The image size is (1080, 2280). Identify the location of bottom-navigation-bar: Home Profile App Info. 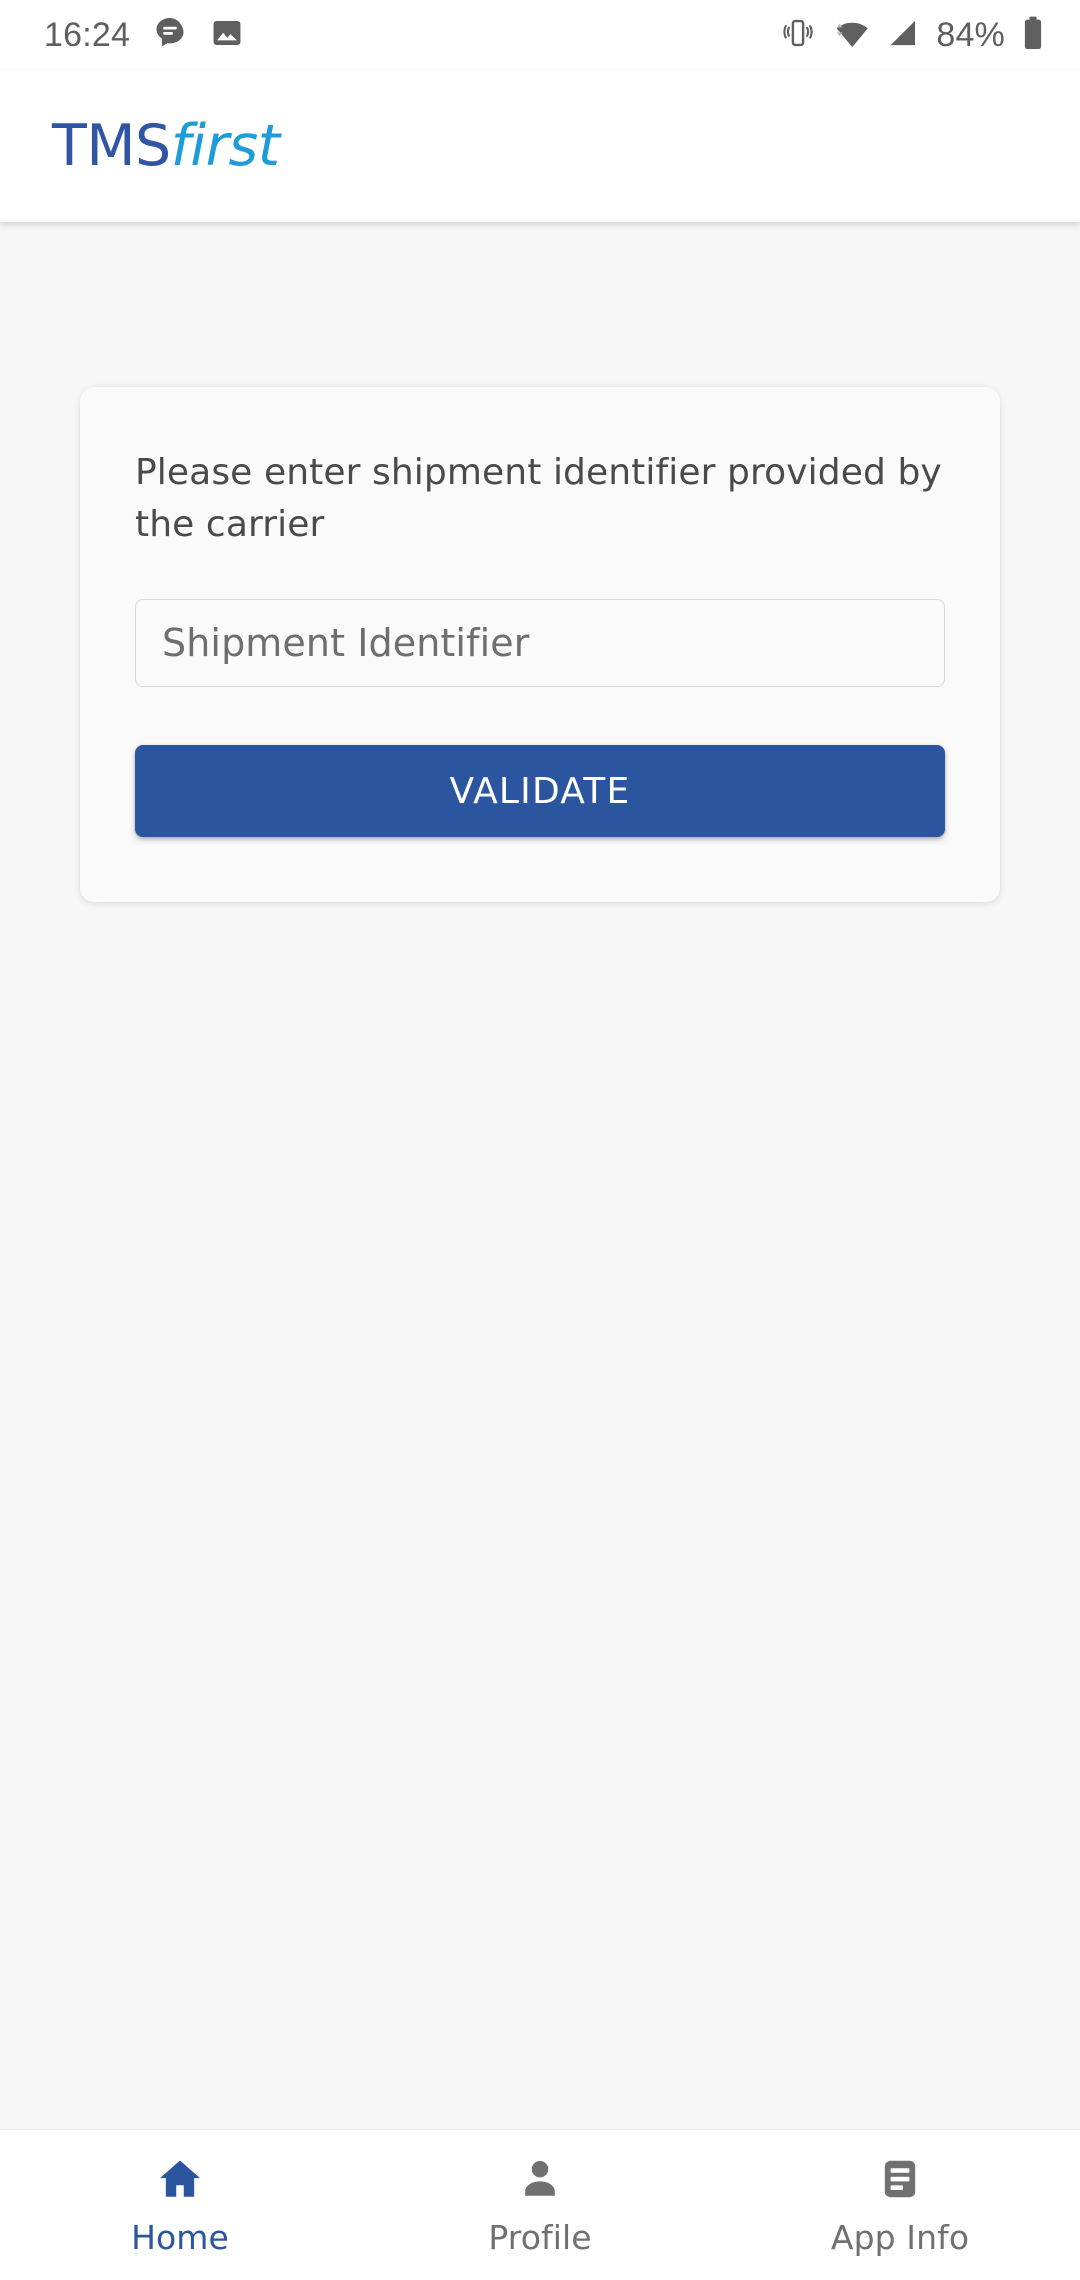
(540, 2204).